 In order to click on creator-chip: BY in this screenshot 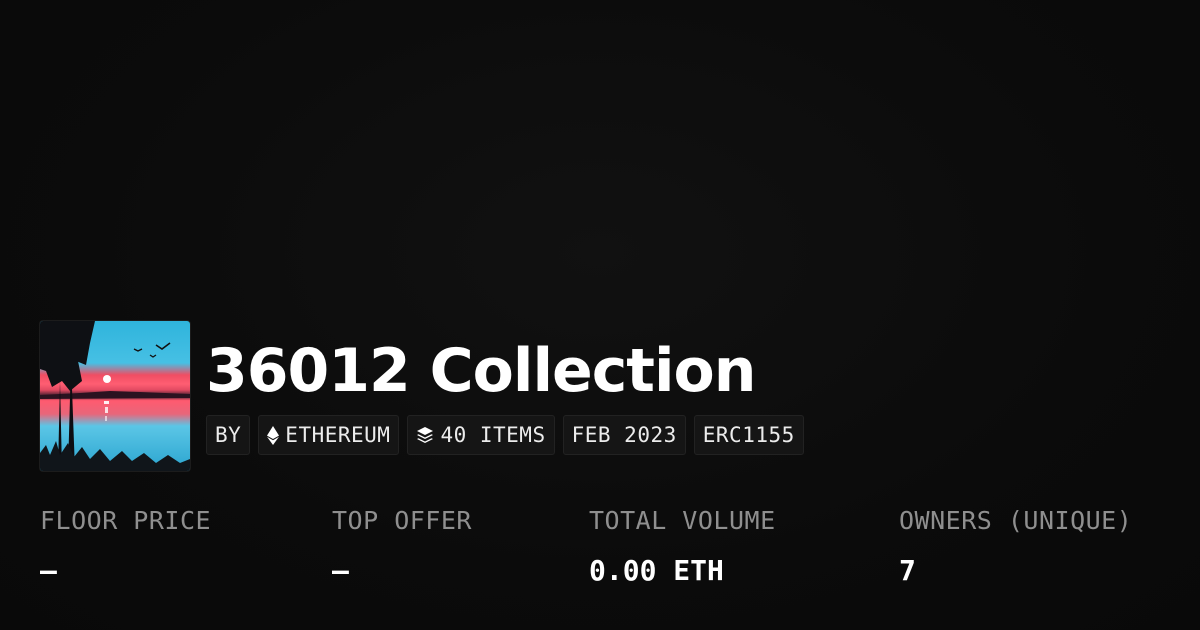, I will do `click(228, 435)`.